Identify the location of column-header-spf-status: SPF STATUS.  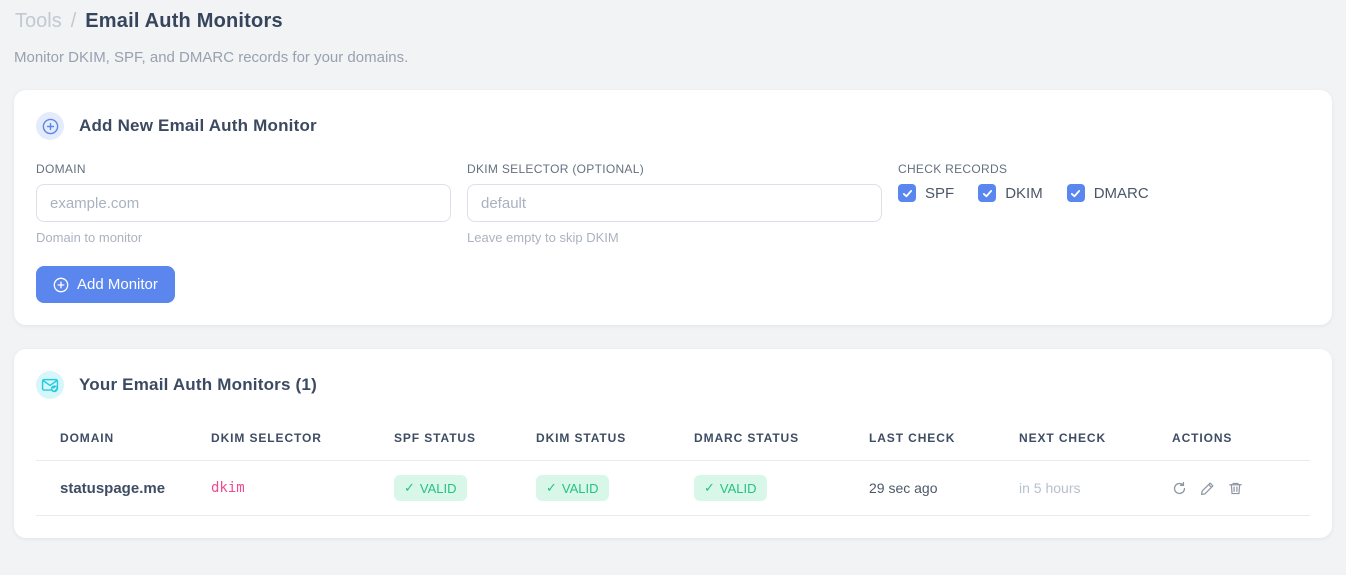
(465, 439).